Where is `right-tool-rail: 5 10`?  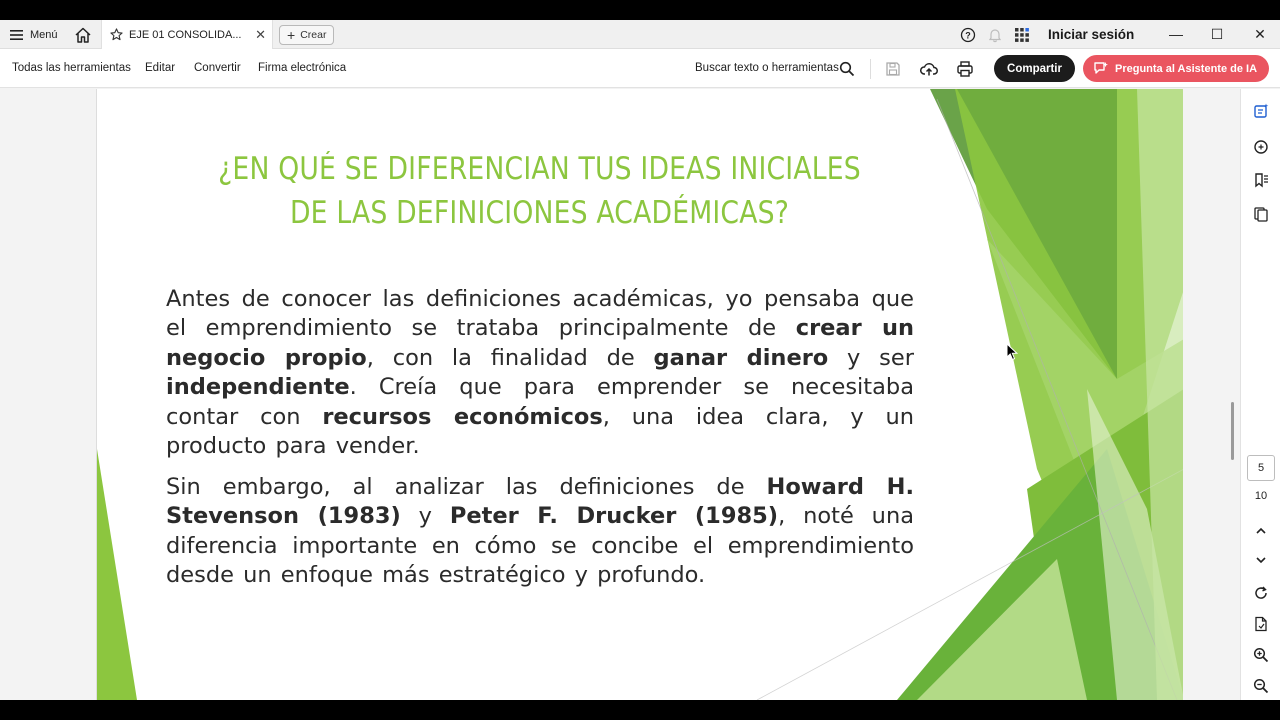
right-tool-rail: 5 10 is located at coordinates (1260, 394).